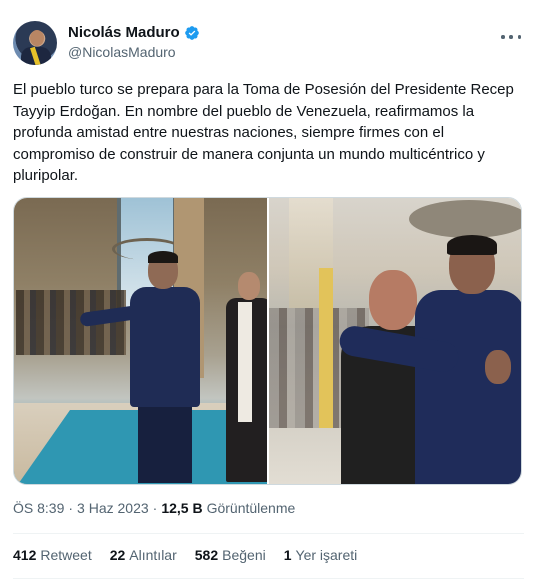 The height and width of the screenshot is (584, 537). Describe the element at coordinates (153, 555) in the screenshot. I see `quotes-label: Alıntılar` at that location.